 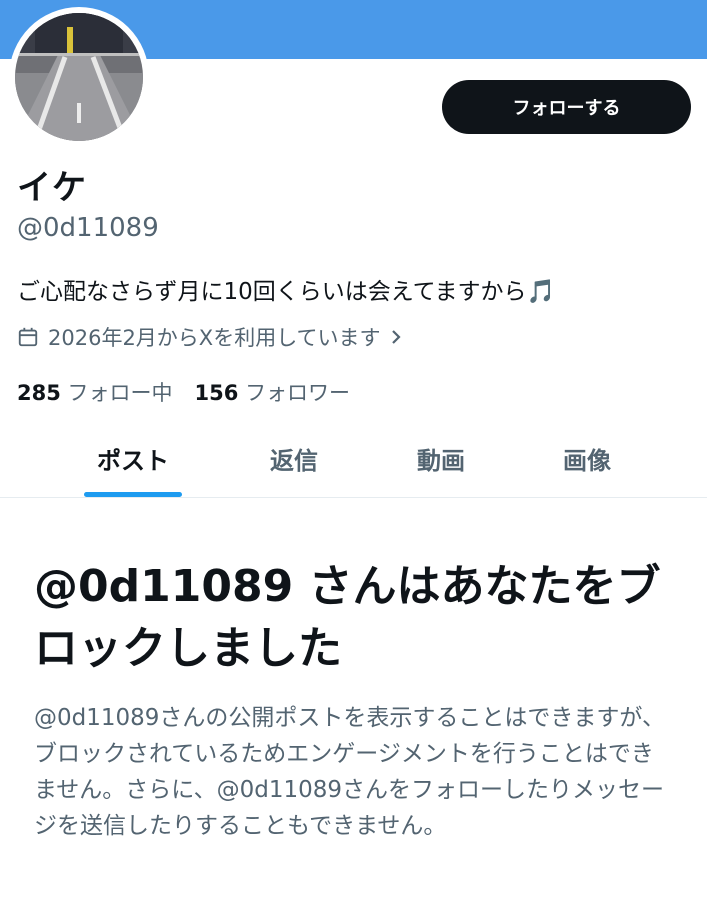 I want to click on tab-posts: ポスト, so click(x=133, y=458).